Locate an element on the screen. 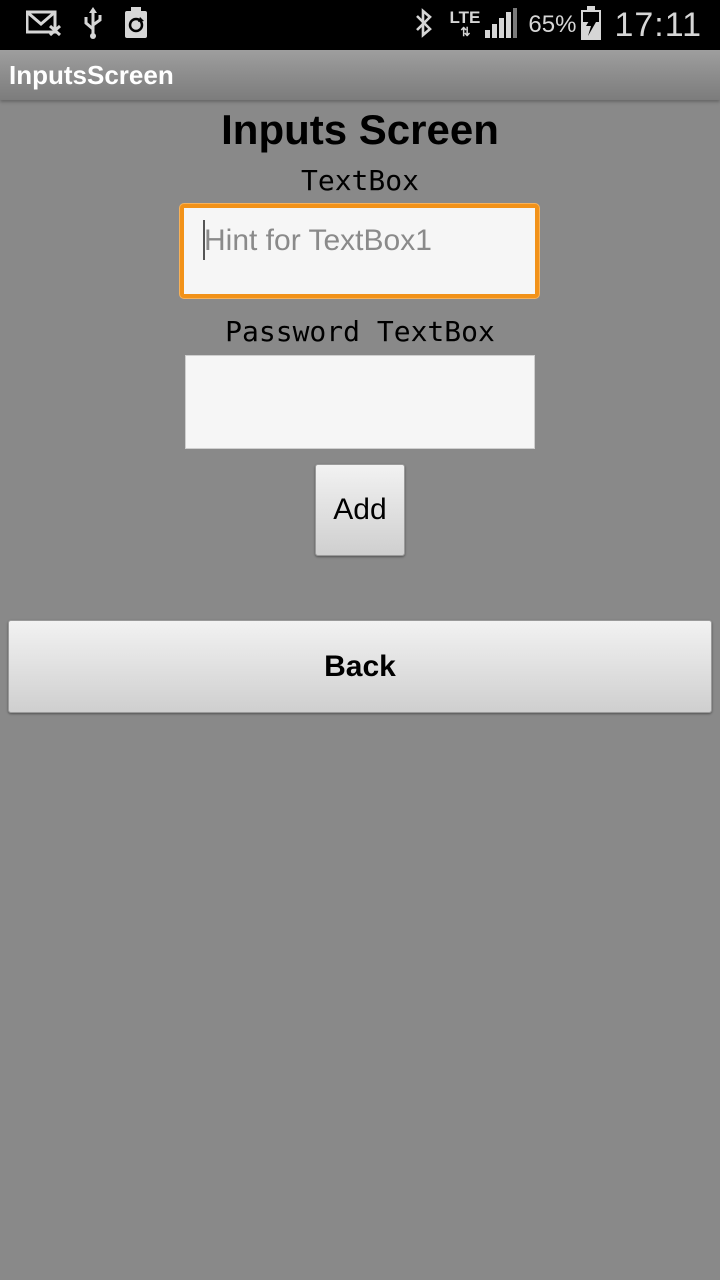 This screenshot has width=720, height=1280. page-title: Inputs Screen is located at coordinates (360, 129).